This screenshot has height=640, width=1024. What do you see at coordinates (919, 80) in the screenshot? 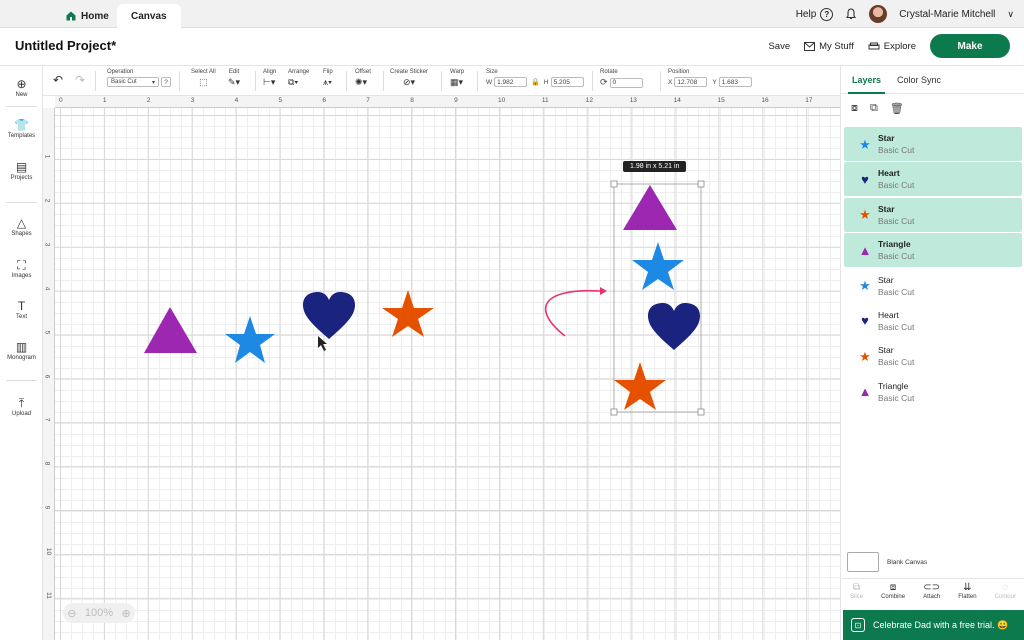
I see `tab-color-sync: Color Sync` at bounding box center [919, 80].